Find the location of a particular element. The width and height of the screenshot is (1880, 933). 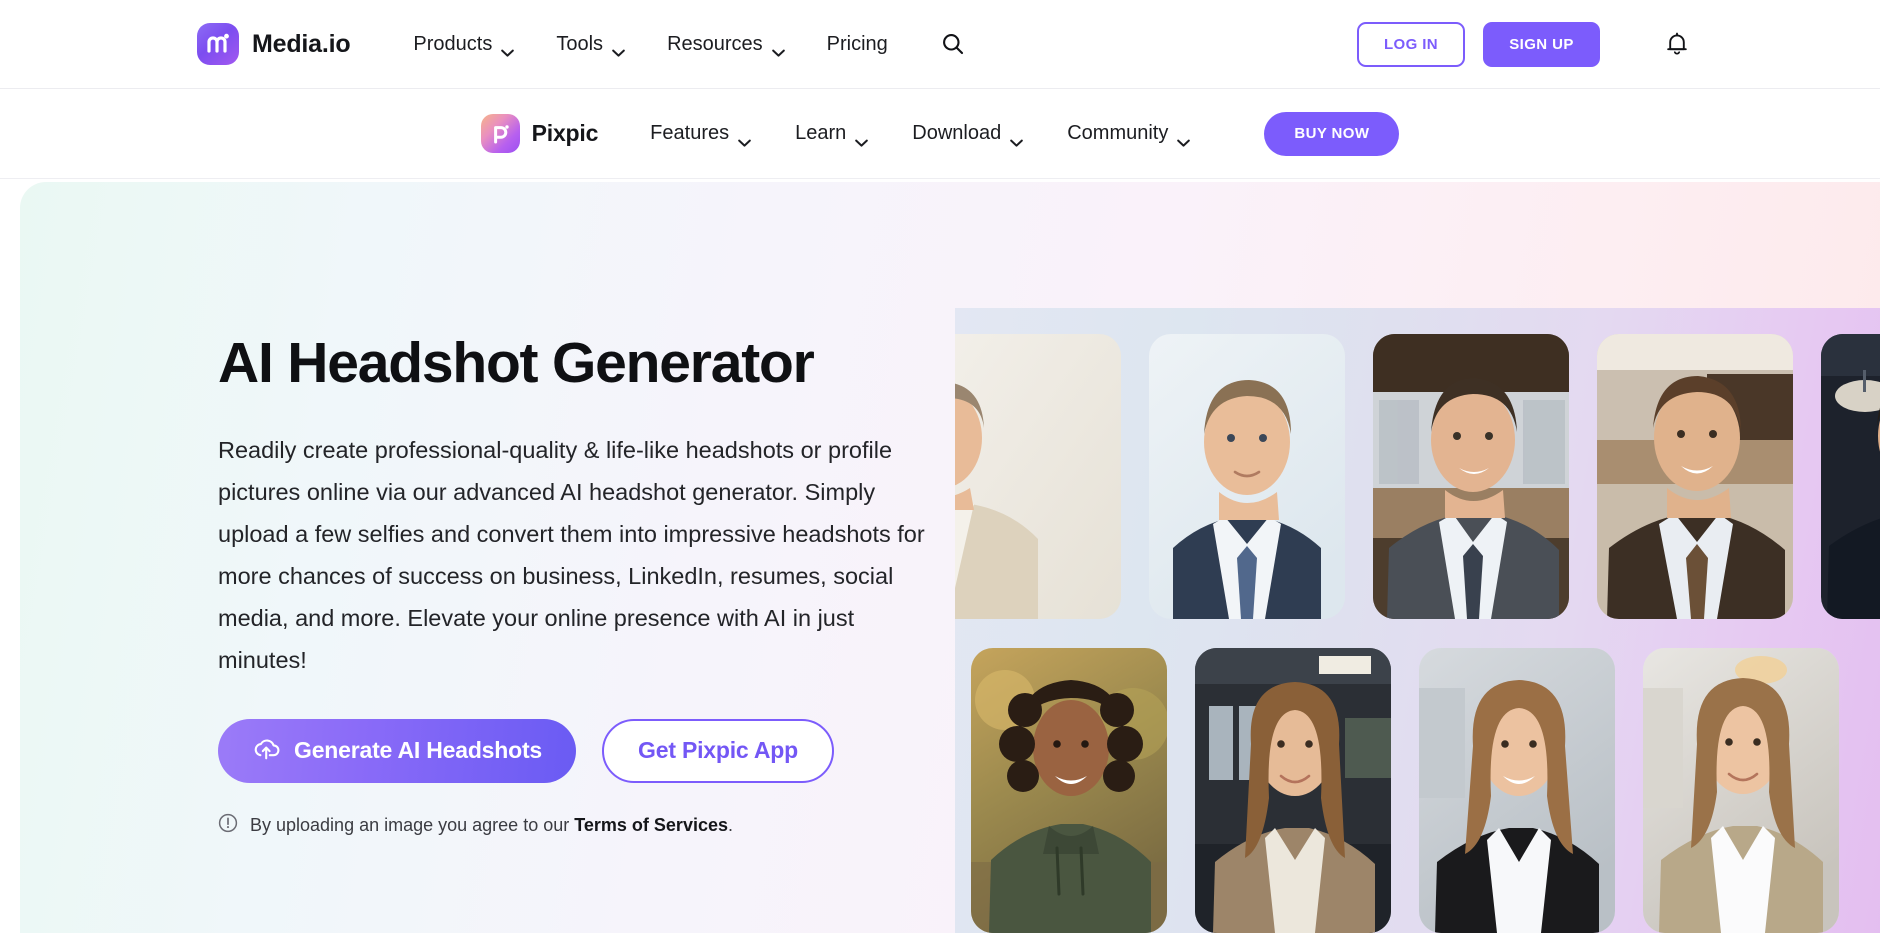

subnav-item-learn: Learn is located at coordinates (831, 133).